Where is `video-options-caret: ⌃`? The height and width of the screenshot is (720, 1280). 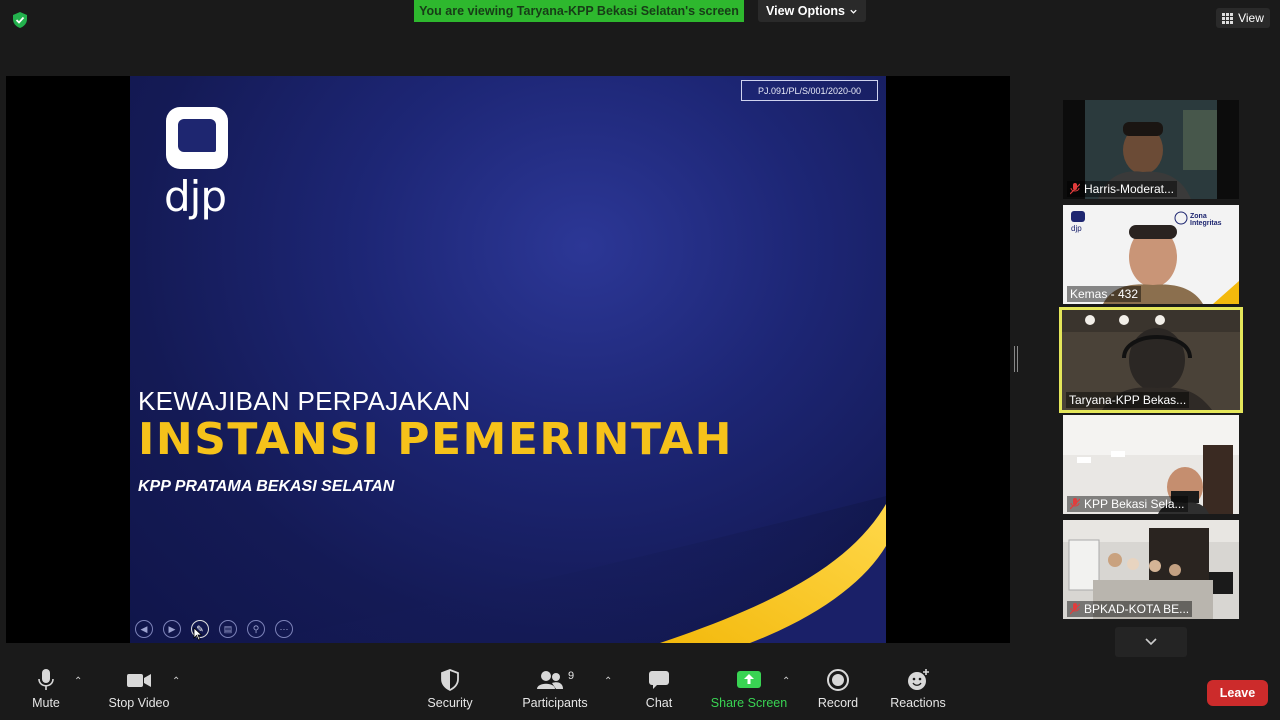 video-options-caret: ⌃ is located at coordinates (176, 681).